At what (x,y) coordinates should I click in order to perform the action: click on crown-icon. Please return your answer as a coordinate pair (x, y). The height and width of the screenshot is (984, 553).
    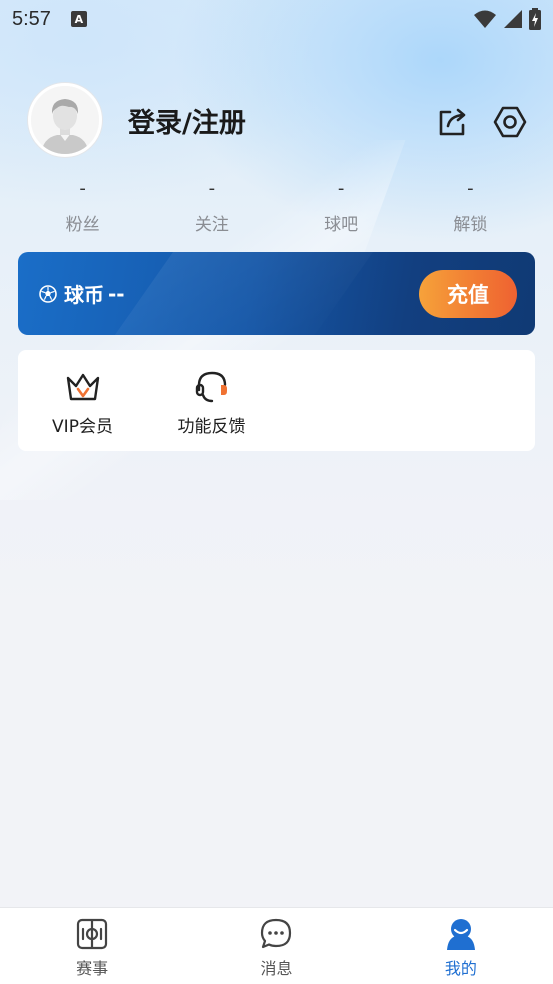
    Looking at the image, I should click on (83, 387).